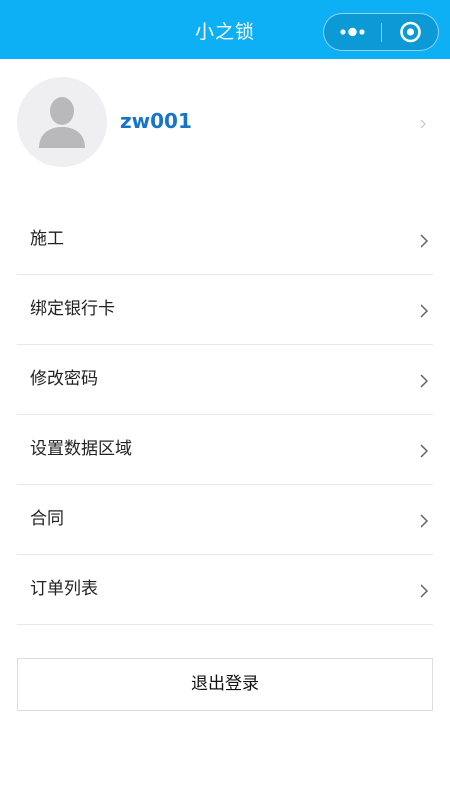 The width and height of the screenshot is (450, 800). Describe the element at coordinates (225, 310) in the screenshot. I see `menu-item-bind-bank-card: 绑定银行卡` at that location.